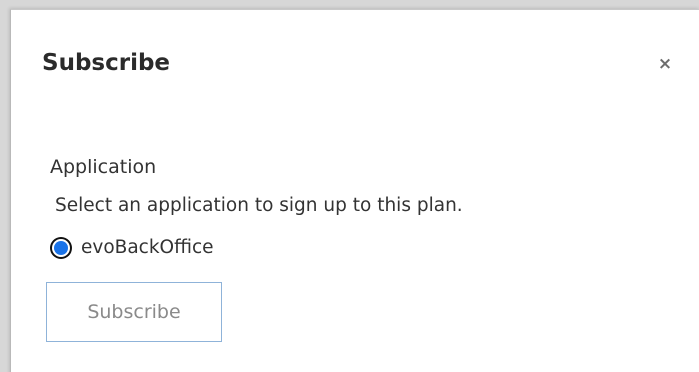  I want to click on application-section-label: Application, so click(103, 167).